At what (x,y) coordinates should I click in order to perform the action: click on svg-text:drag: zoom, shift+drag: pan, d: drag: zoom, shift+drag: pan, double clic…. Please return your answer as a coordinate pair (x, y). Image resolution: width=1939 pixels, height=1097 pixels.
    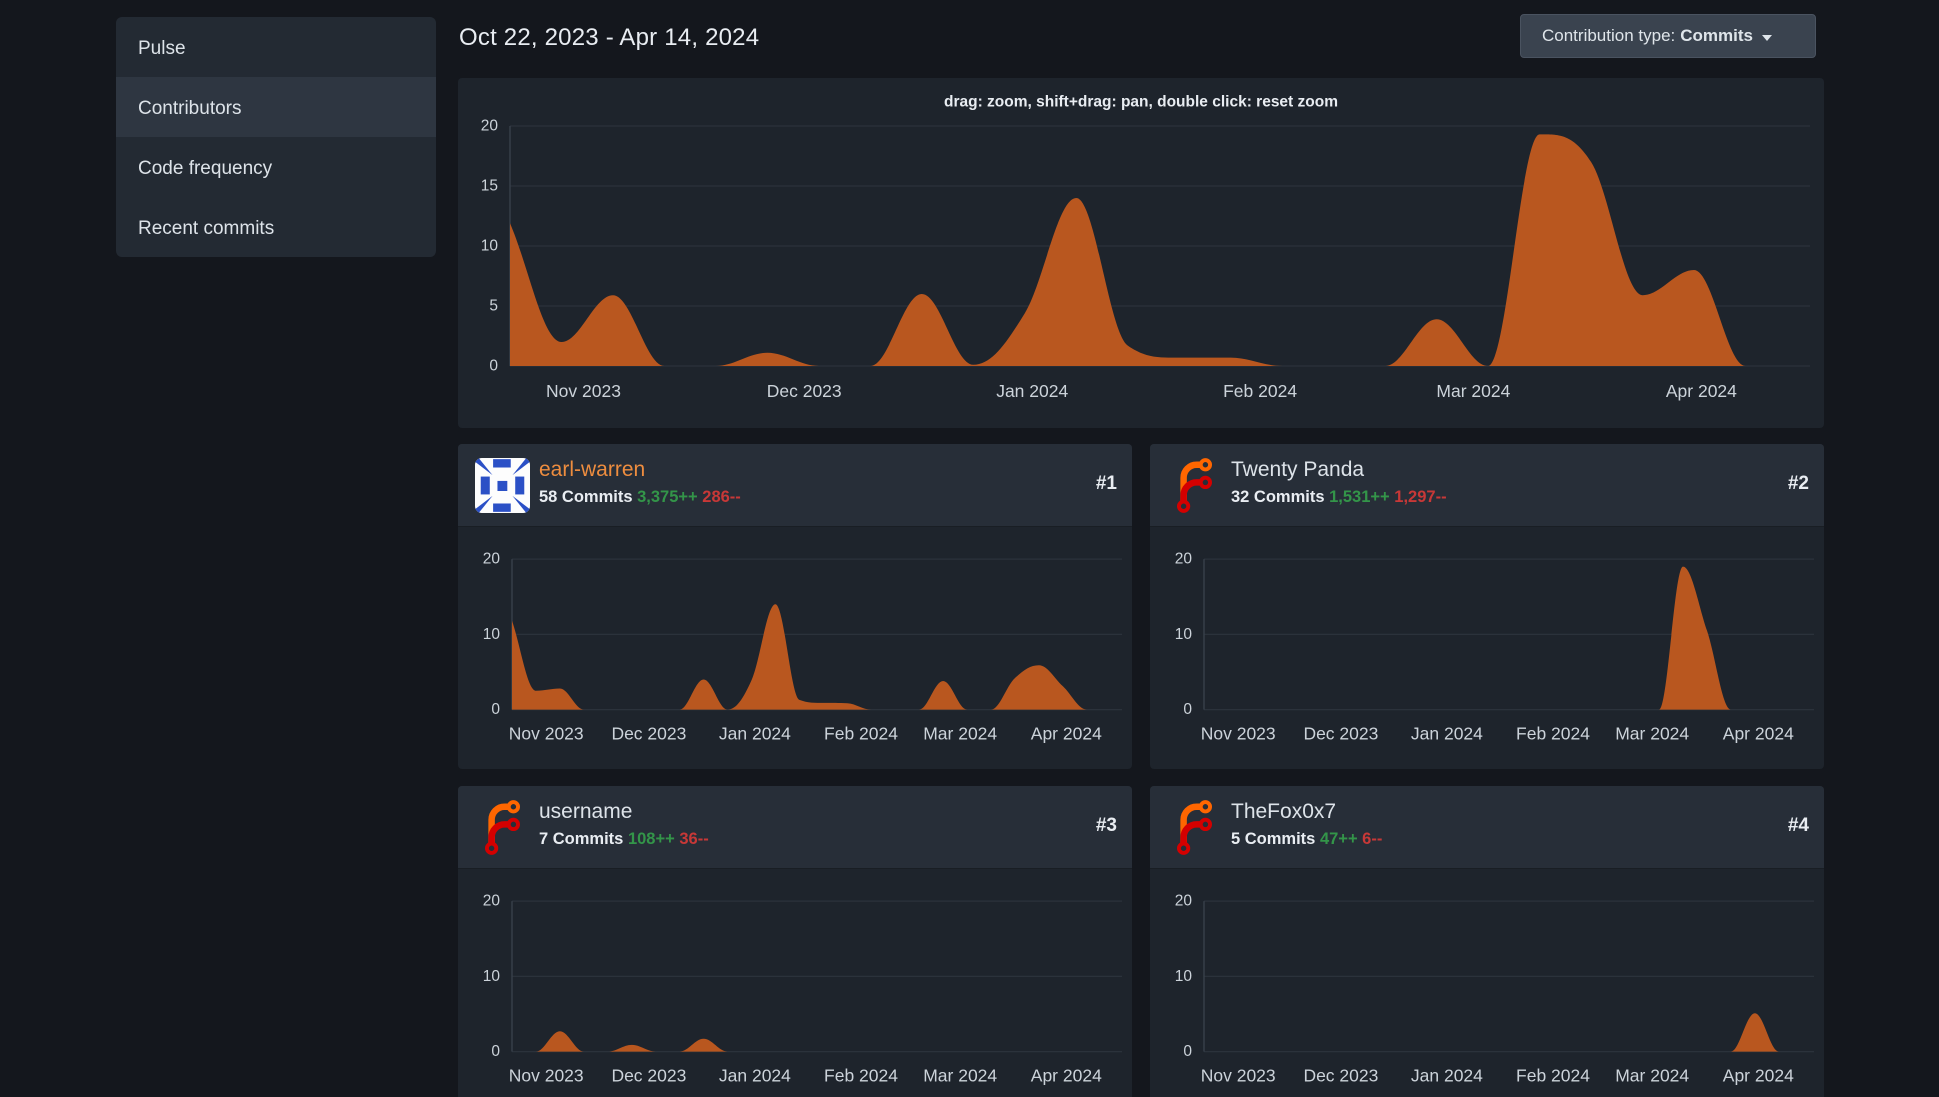
    Looking at the image, I should click on (1141, 102).